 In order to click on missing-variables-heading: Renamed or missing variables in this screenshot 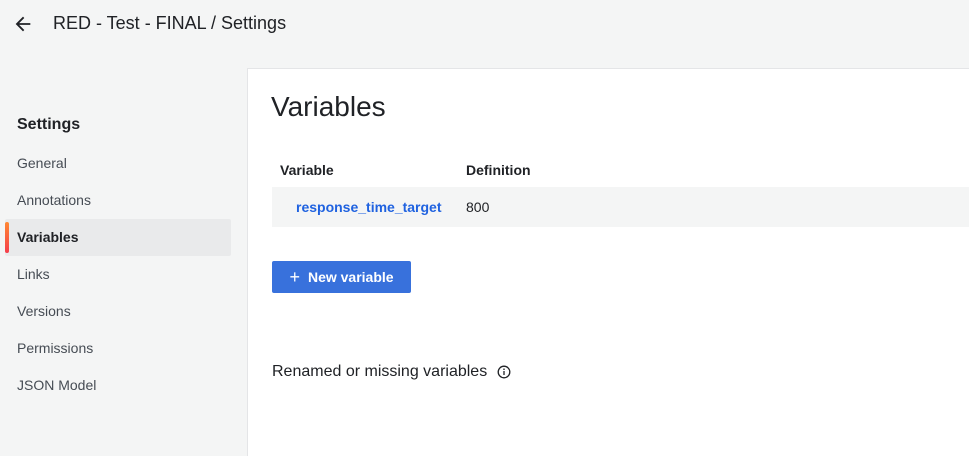, I will do `click(391, 372)`.